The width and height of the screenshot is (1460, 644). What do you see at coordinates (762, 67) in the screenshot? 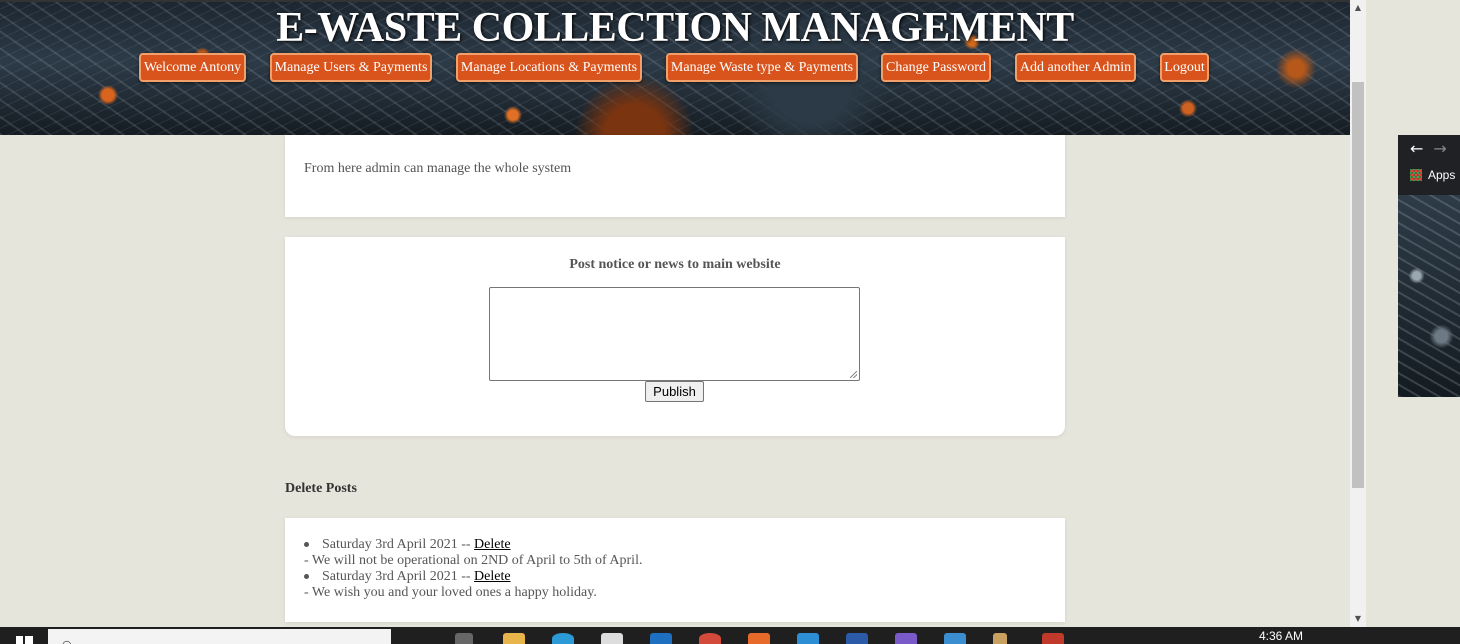
I see `nav-manage-waste-type: Manage Waste type & Payments` at bounding box center [762, 67].